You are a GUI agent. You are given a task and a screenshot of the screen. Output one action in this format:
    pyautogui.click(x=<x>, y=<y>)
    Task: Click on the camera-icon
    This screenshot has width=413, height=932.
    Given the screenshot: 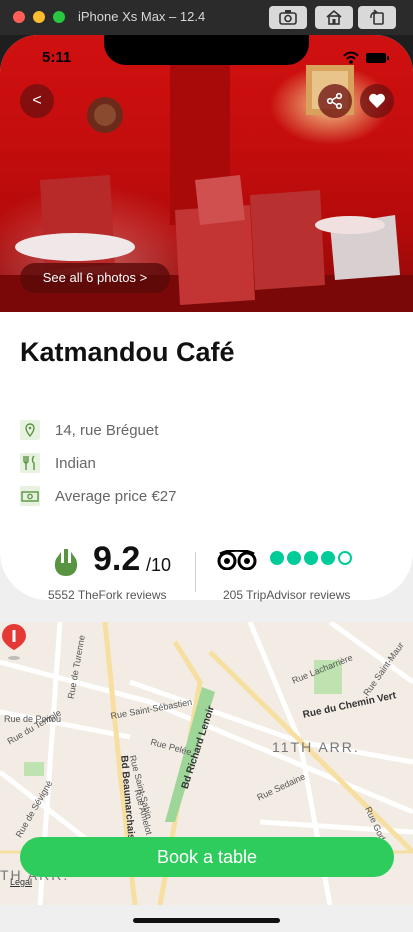 What is the action you would take?
    pyautogui.click(x=288, y=17)
    